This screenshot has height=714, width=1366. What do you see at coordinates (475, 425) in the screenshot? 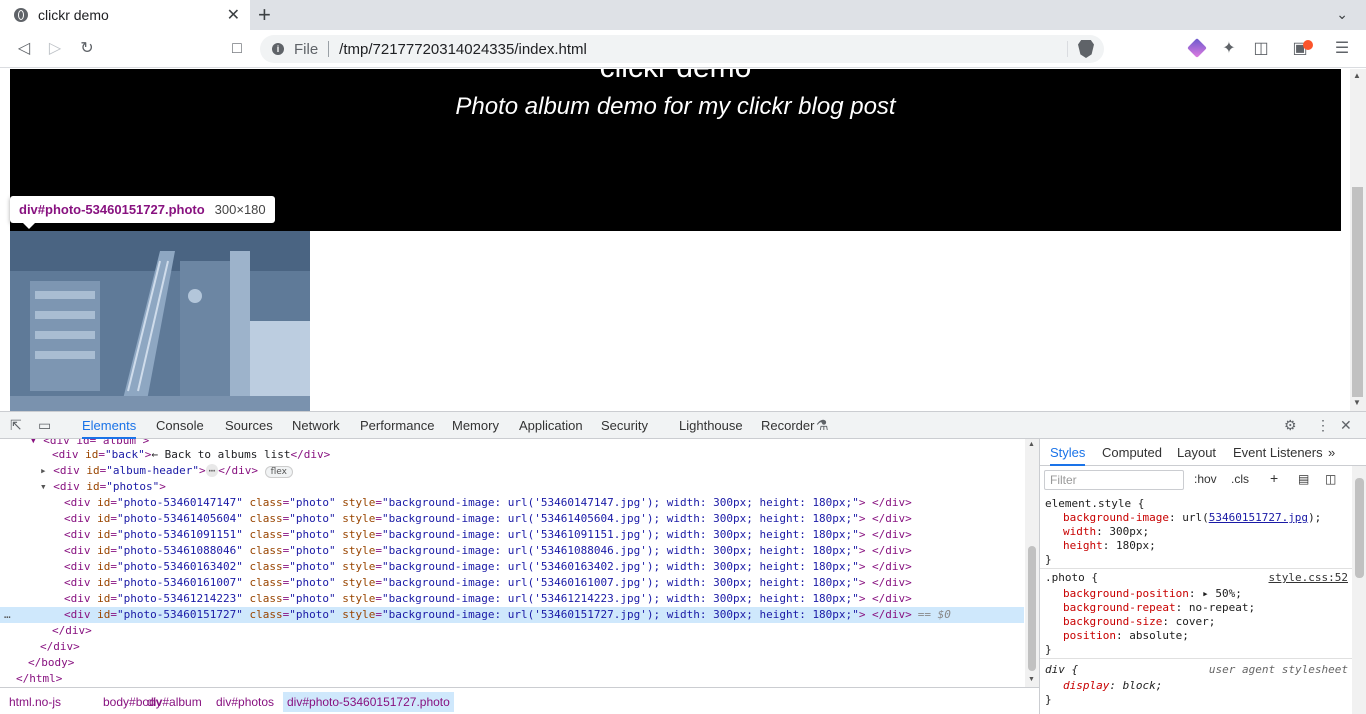
I see `tab-memory: Memory` at bounding box center [475, 425].